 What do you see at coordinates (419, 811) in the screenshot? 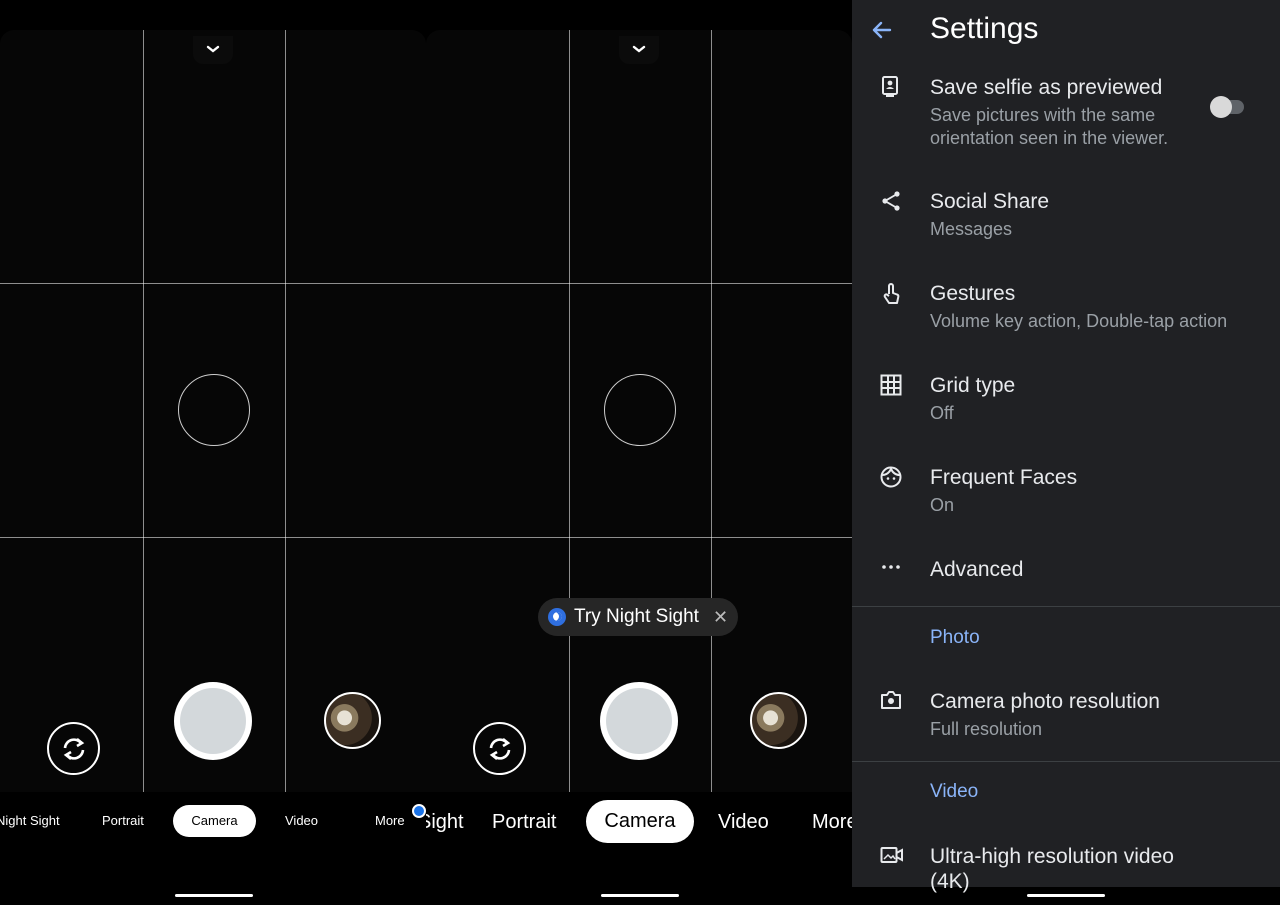
I see `notification-dot` at bounding box center [419, 811].